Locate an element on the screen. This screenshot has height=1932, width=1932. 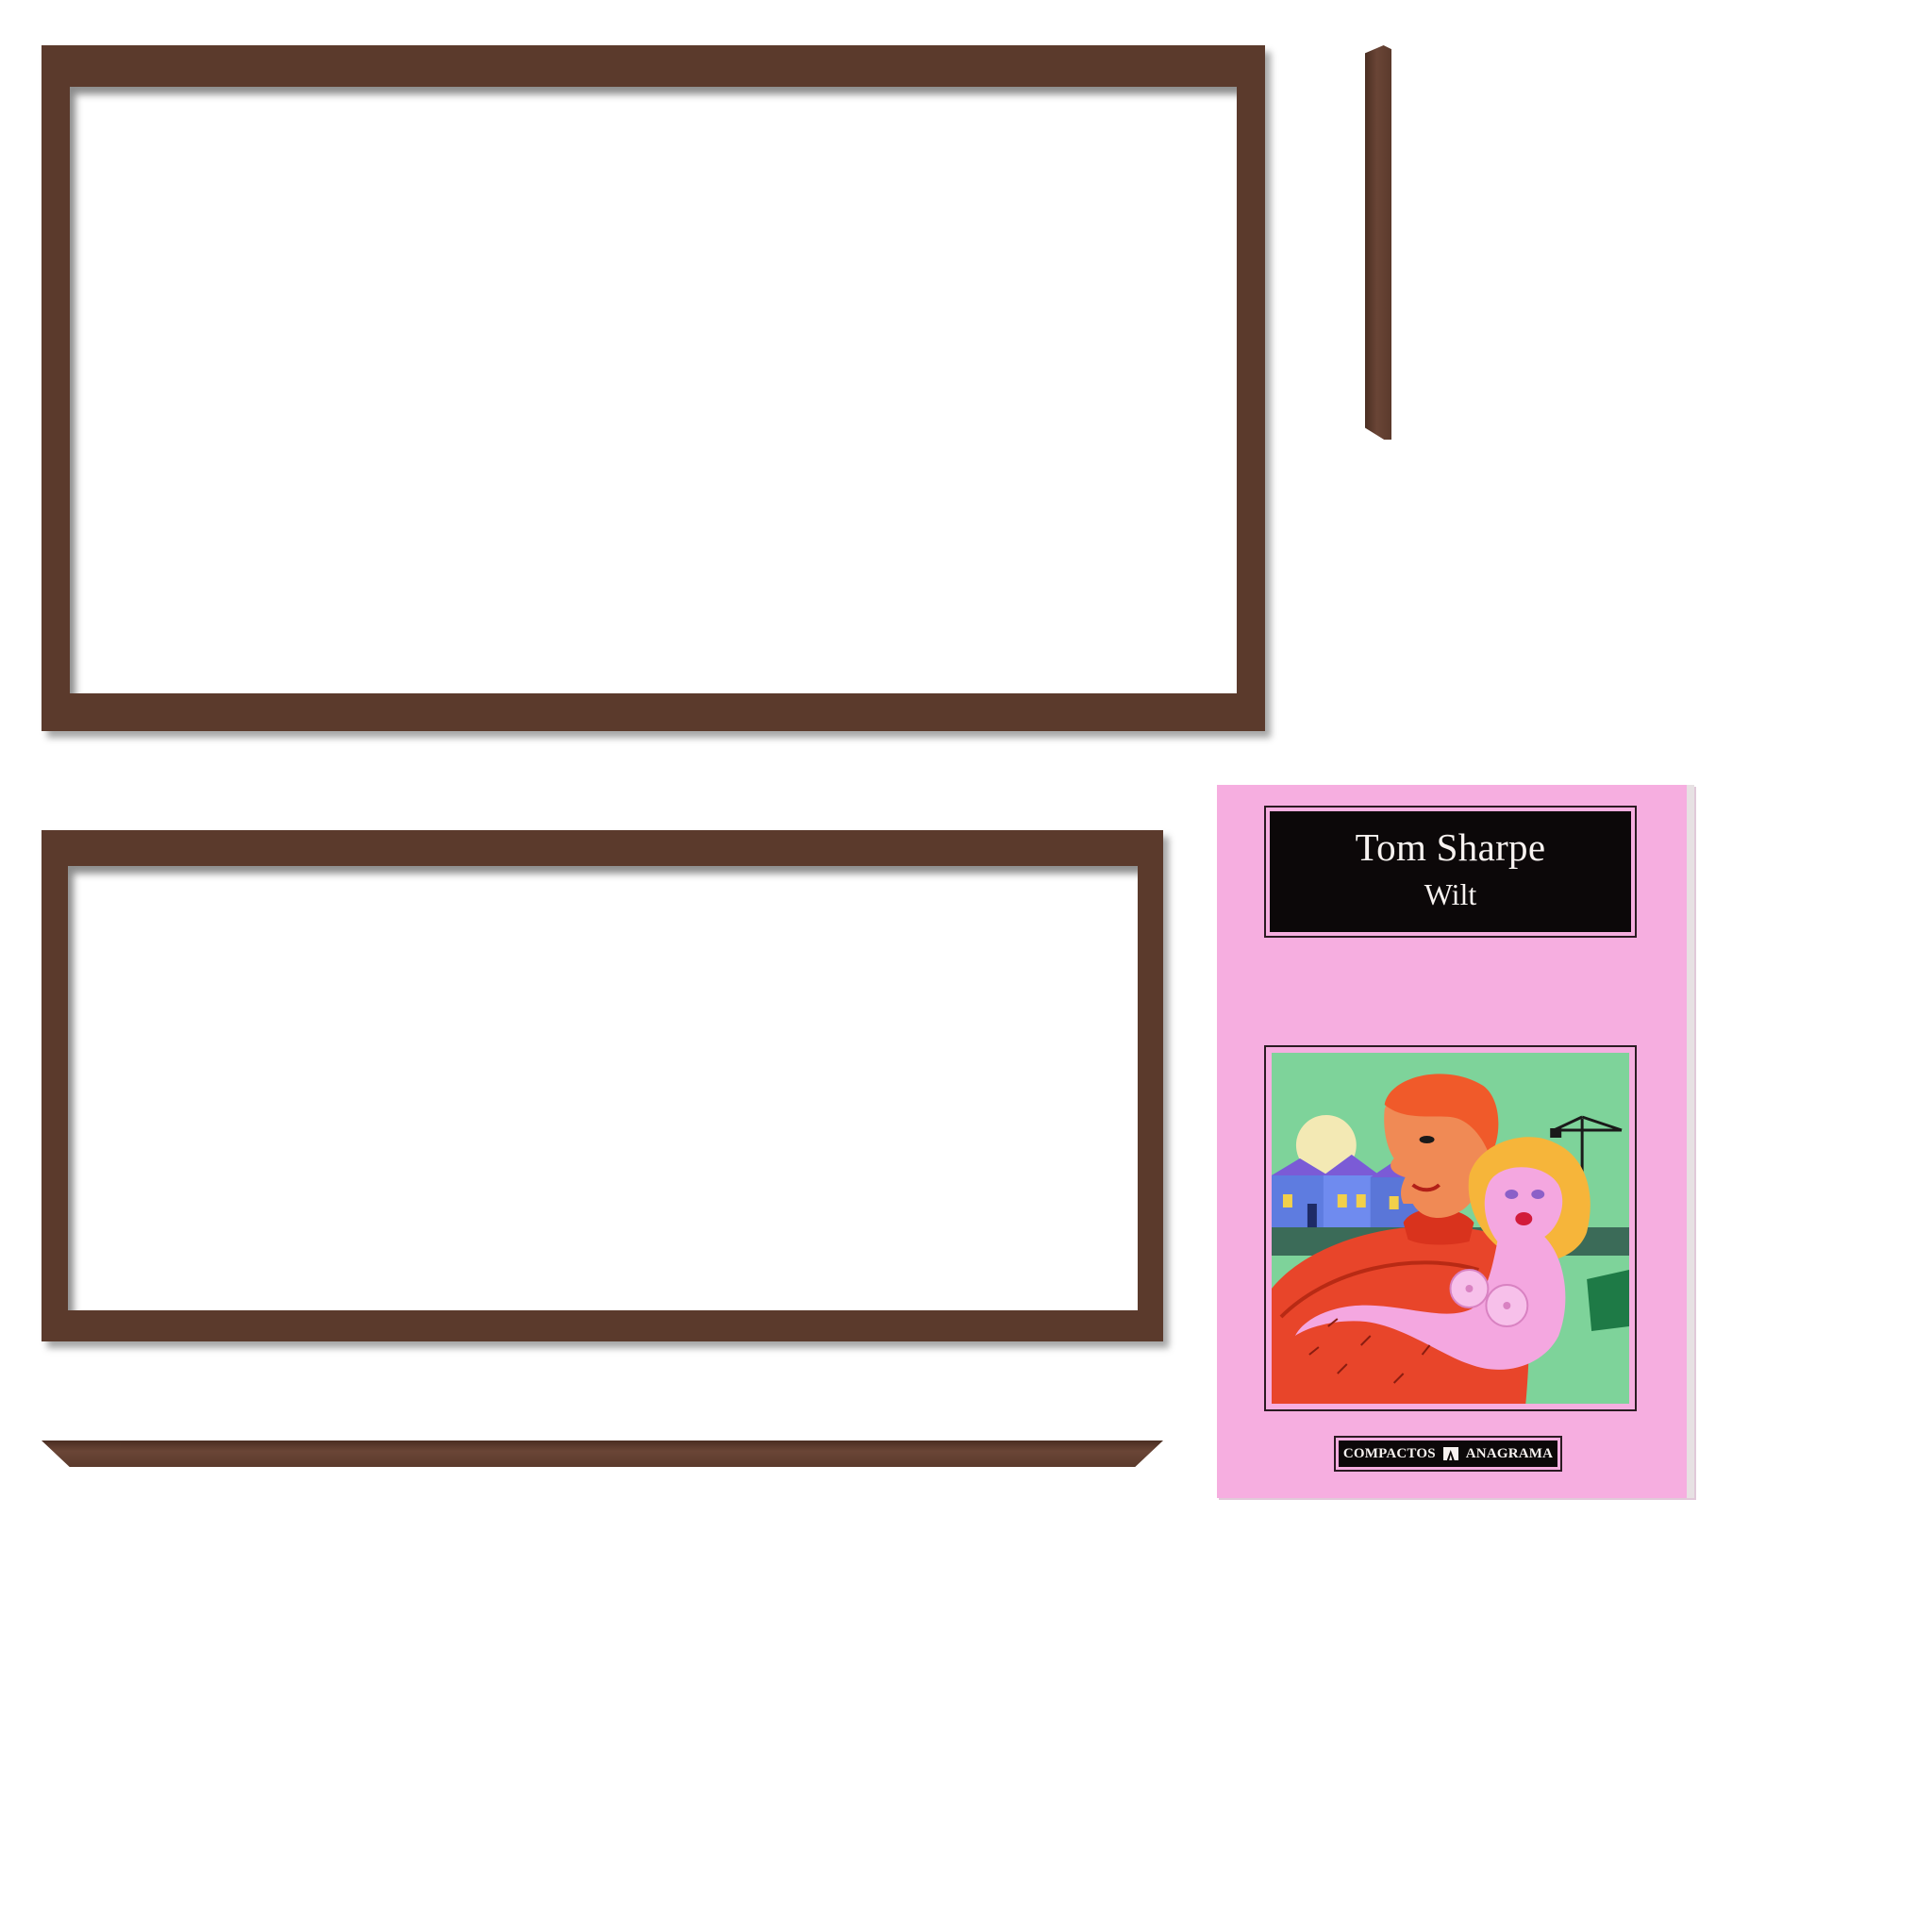
cover-illustration-art is located at coordinates (1451, 1228).